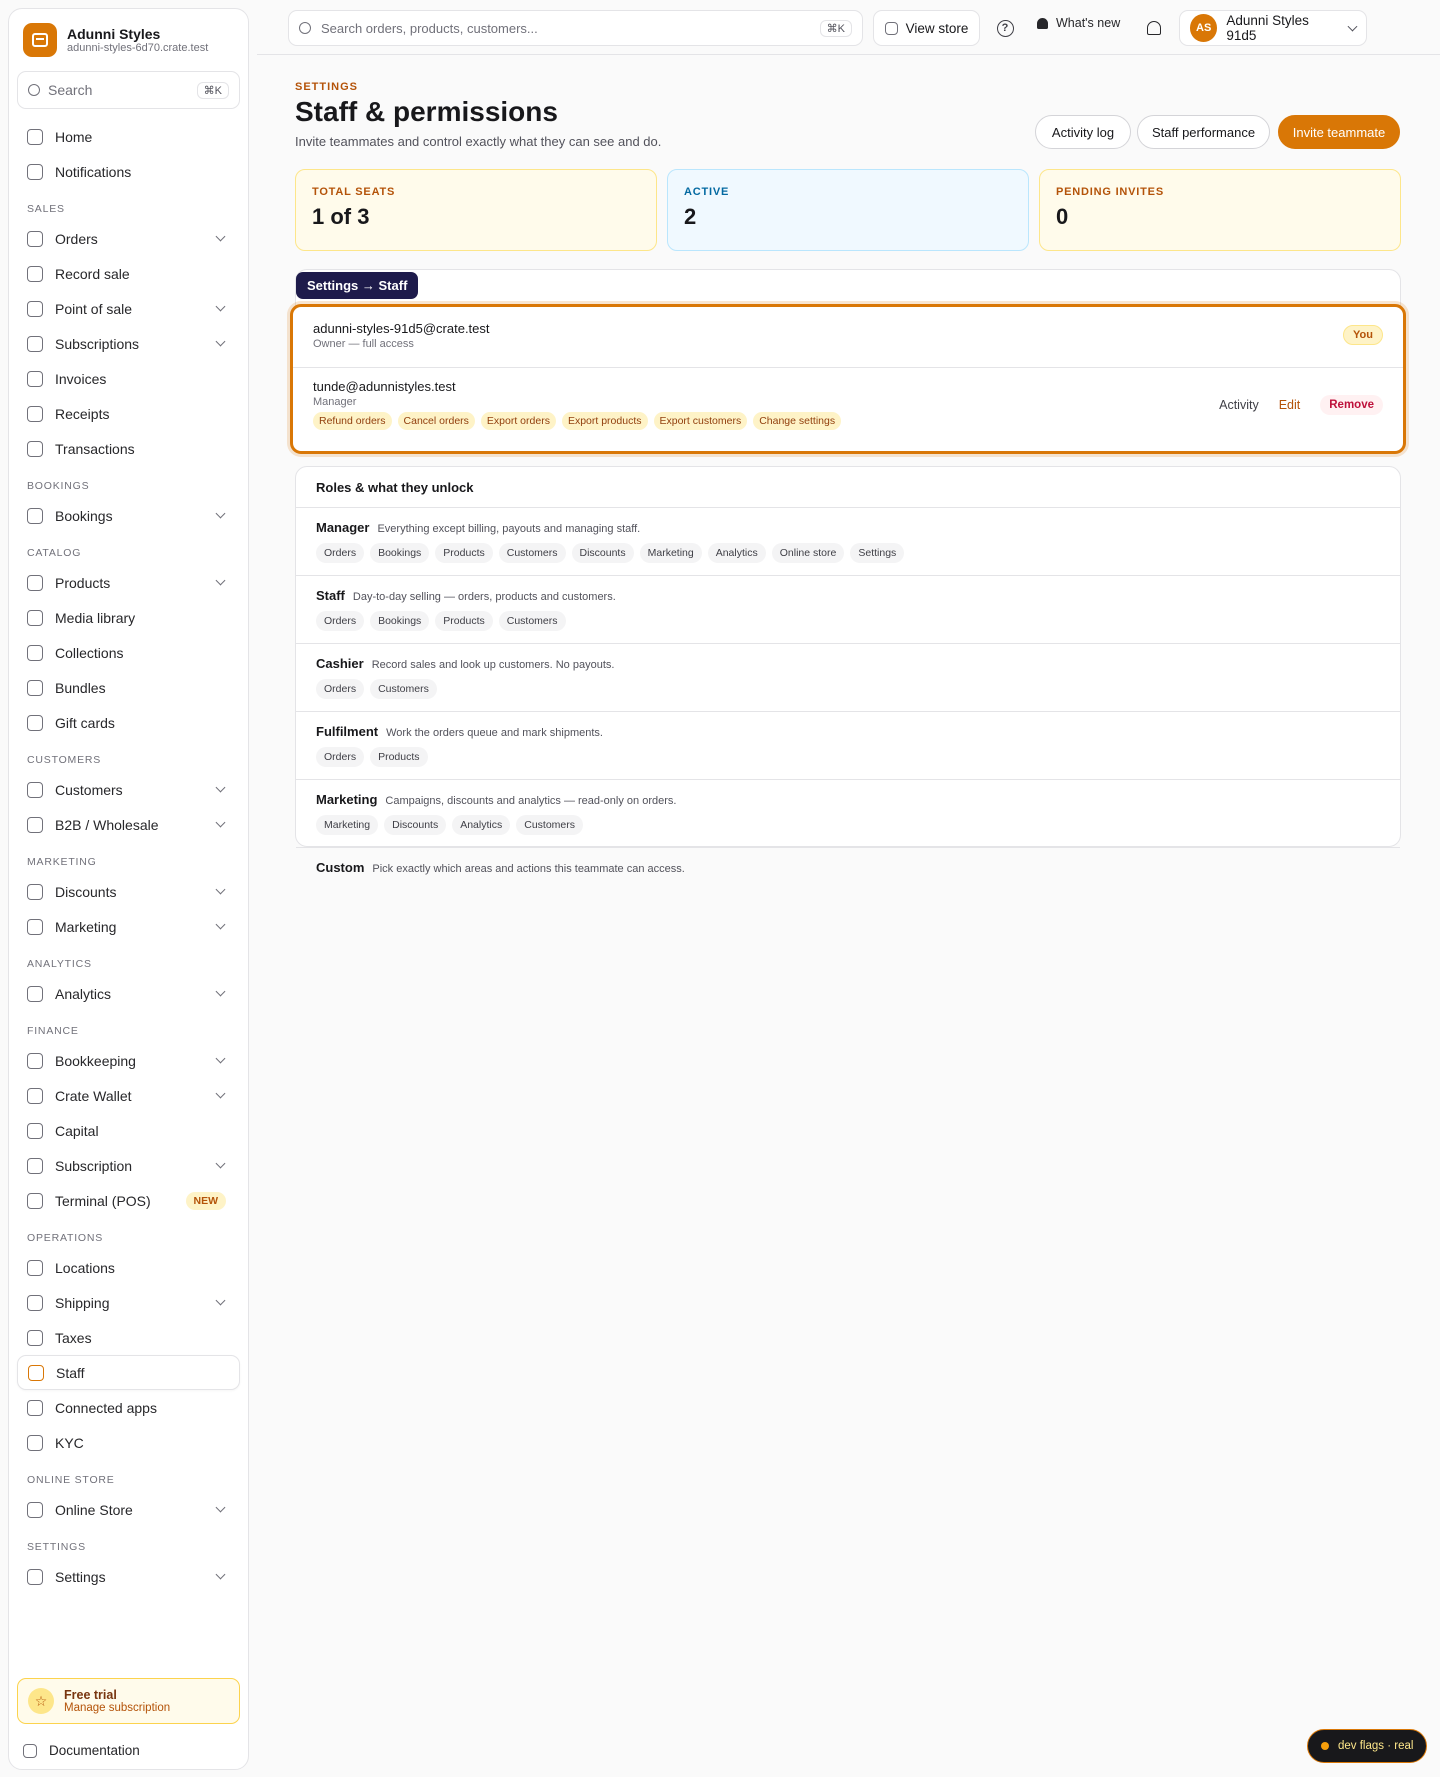  What do you see at coordinates (736, 553) in the screenshot?
I see `role-area-chip: Analytics` at bounding box center [736, 553].